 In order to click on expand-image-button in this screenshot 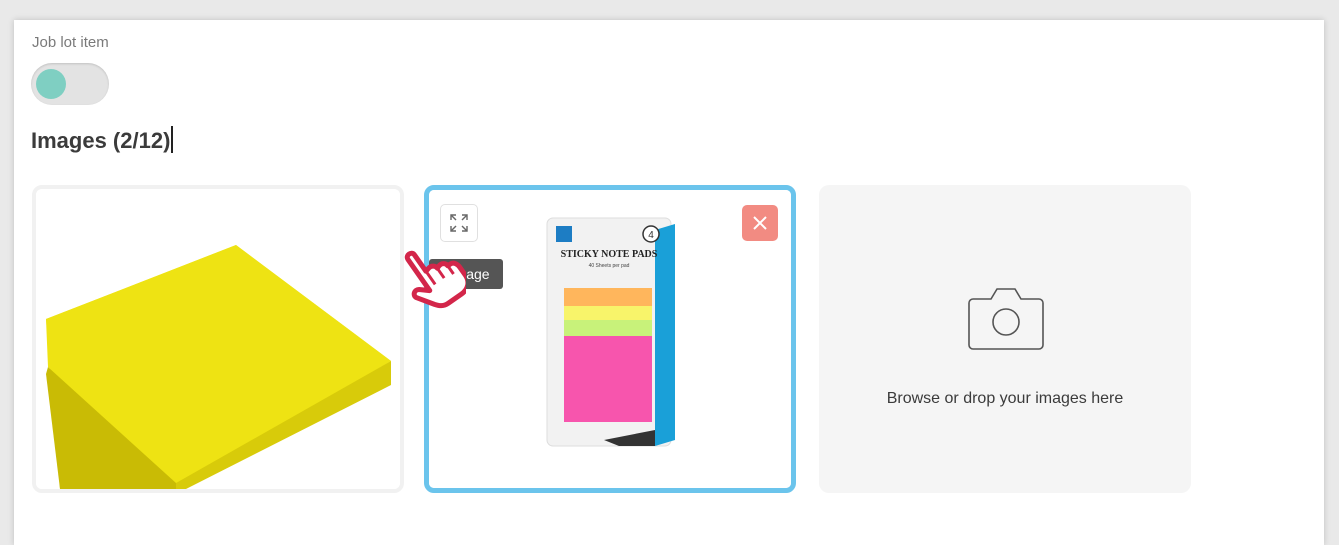, I will do `click(459, 223)`.